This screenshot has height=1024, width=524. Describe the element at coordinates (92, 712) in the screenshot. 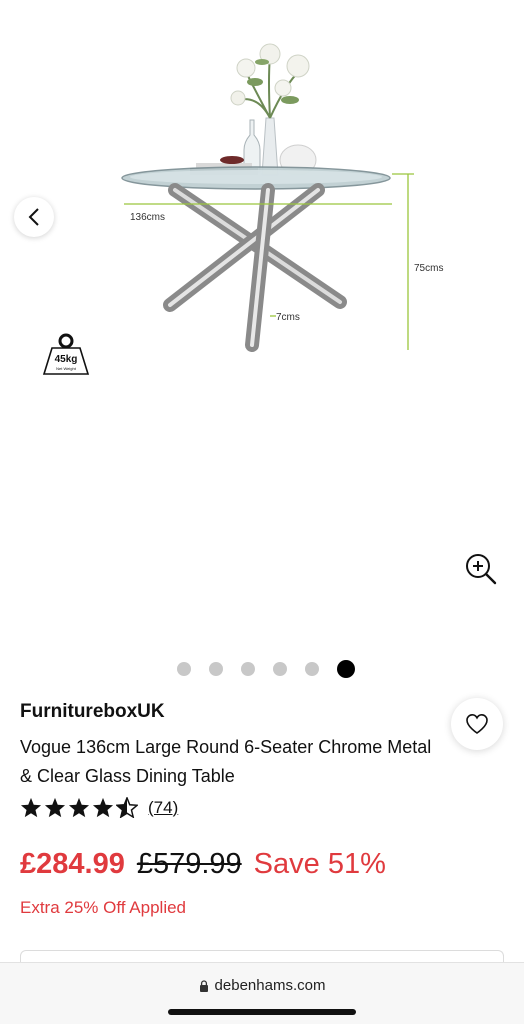

I see `brand-name: FurnitureboxUK` at that location.